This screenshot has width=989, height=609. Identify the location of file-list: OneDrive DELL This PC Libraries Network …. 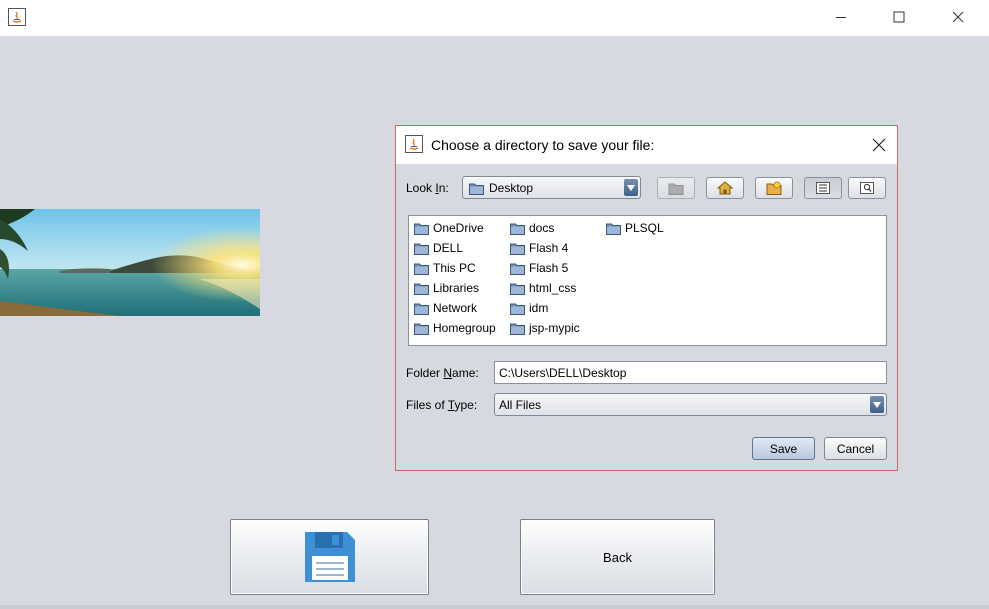
(647, 280).